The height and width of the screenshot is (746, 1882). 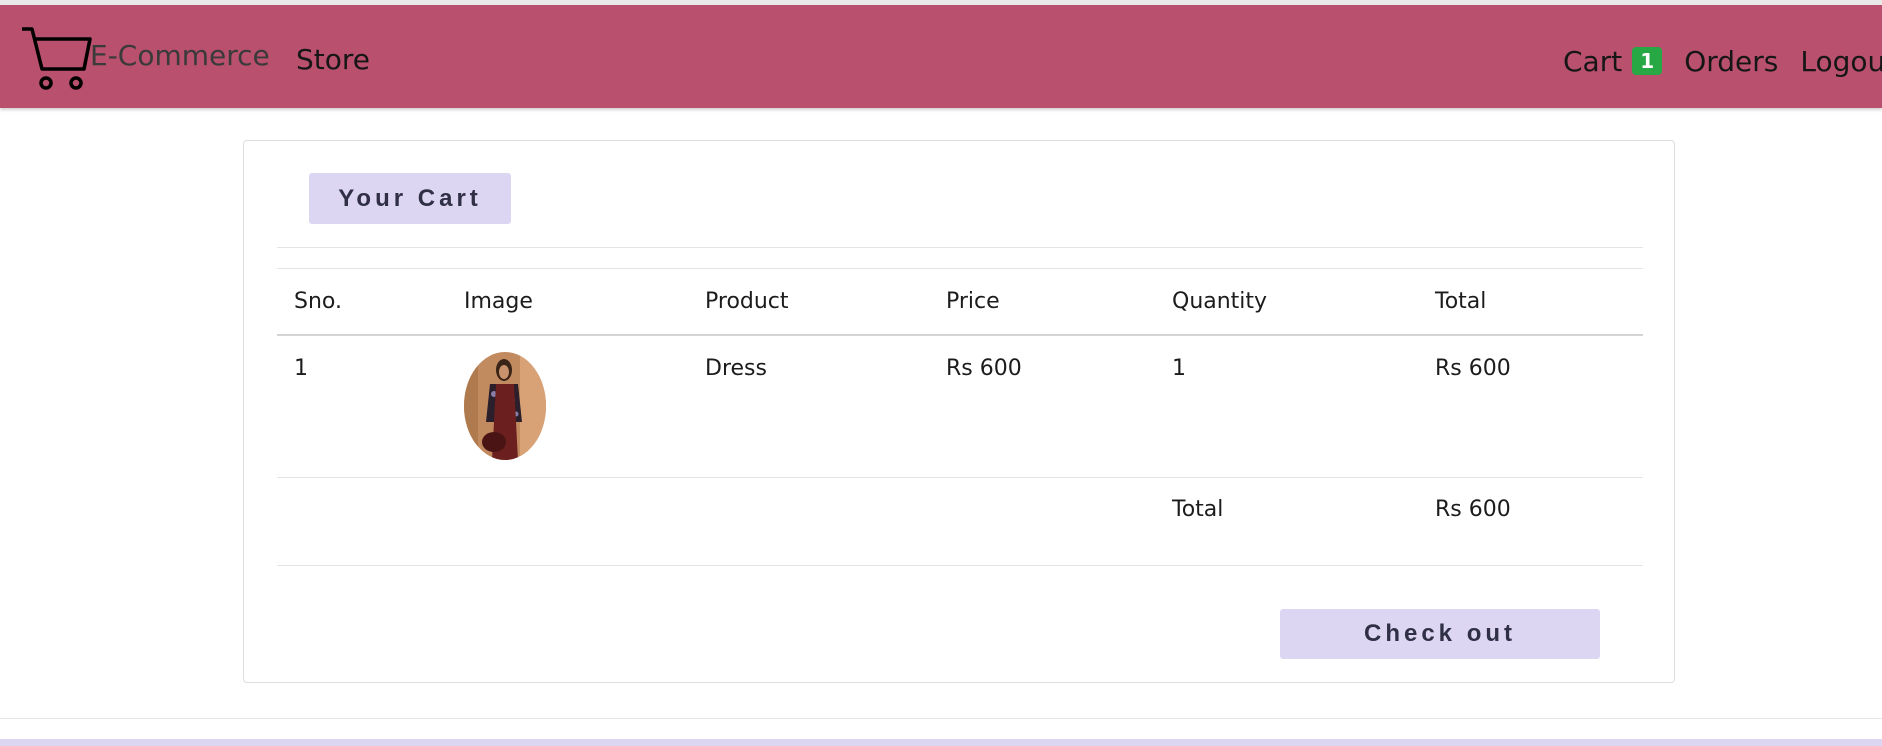 What do you see at coordinates (1461, 301) in the screenshot?
I see `column-header-total: Total` at bounding box center [1461, 301].